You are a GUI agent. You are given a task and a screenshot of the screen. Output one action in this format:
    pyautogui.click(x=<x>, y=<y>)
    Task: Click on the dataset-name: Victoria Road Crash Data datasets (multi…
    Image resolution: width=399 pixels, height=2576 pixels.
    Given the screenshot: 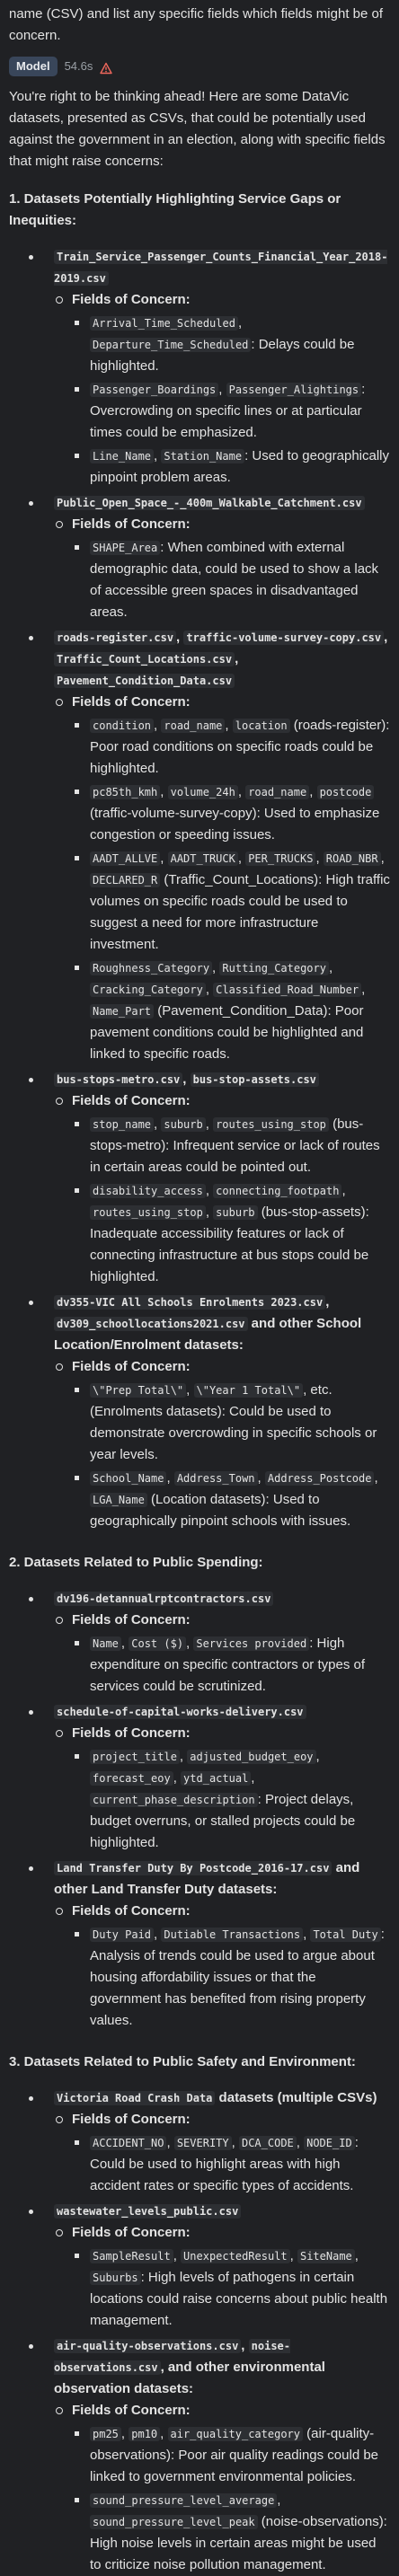 What is the action you would take?
    pyautogui.click(x=222, y=2098)
    